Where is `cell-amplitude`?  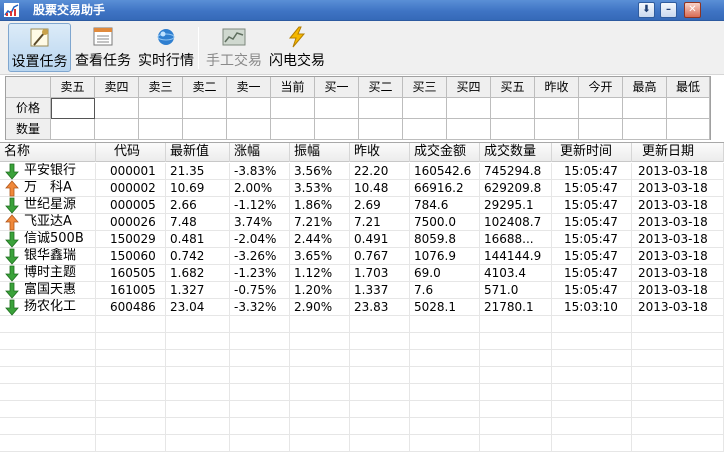
cell-amplitude is located at coordinates (320, 409).